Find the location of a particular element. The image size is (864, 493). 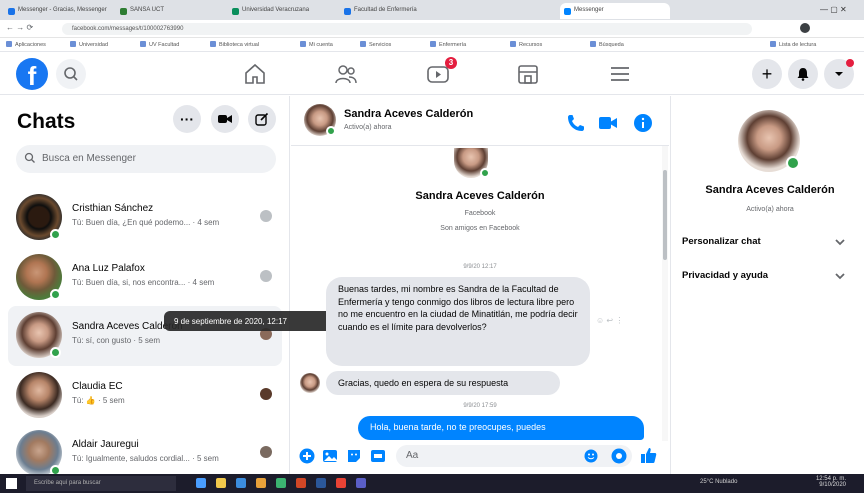

bookmark-item: UV Facultad is located at coordinates (159, 44).